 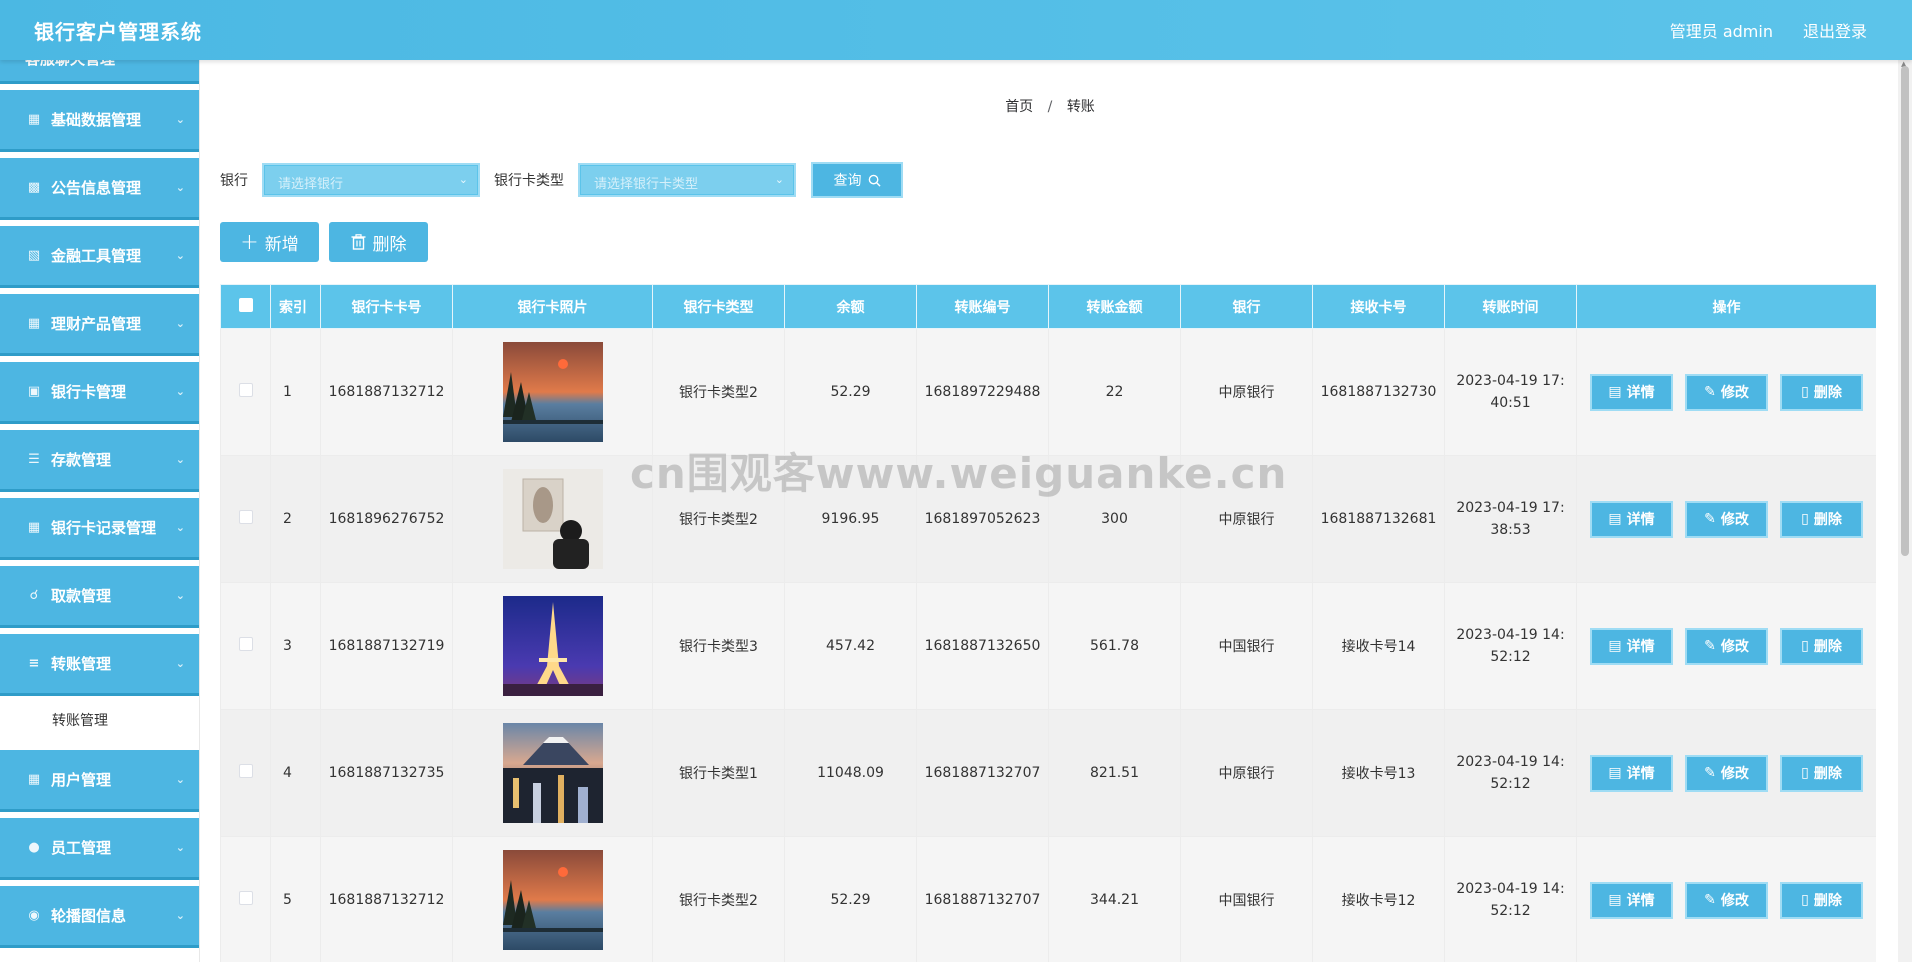 What do you see at coordinates (99, 665) in the screenshot?
I see `sidebar-item-8: ≡ 转账管理 ⌄` at bounding box center [99, 665].